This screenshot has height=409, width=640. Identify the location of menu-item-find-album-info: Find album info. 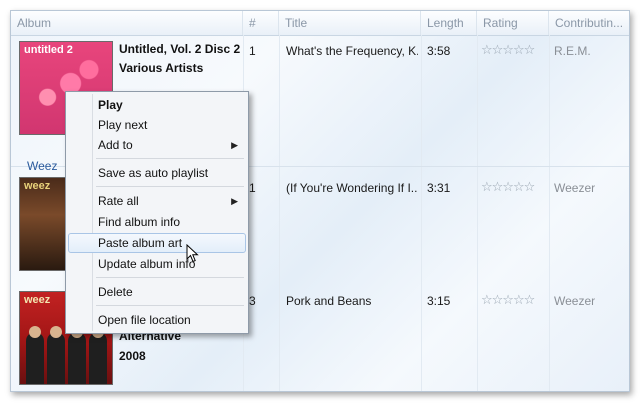
(157, 222).